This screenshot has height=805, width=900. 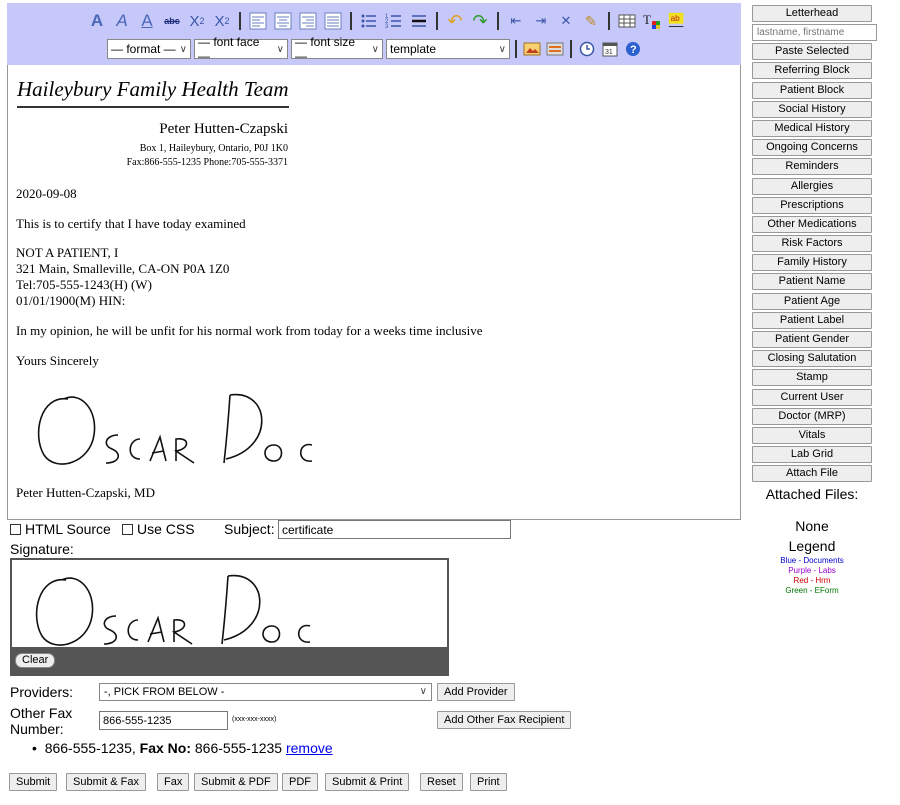 What do you see at coordinates (35, 660) in the screenshot?
I see `clear-signature-button: Clear` at bounding box center [35, 660].